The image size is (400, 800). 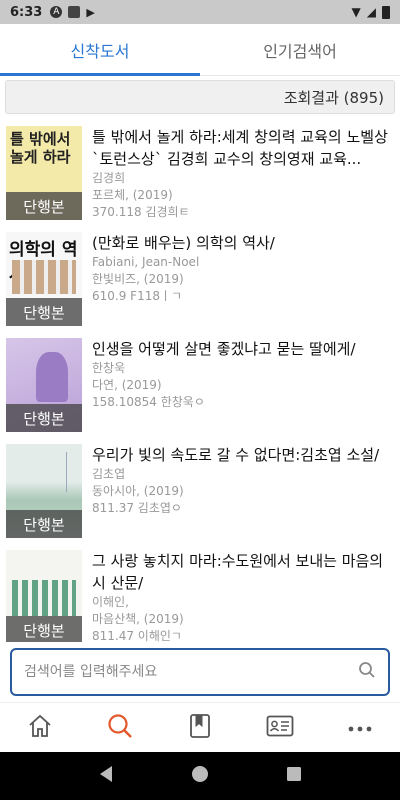 I want to click on book-author: 김초엽, so click(x=109, y=474).